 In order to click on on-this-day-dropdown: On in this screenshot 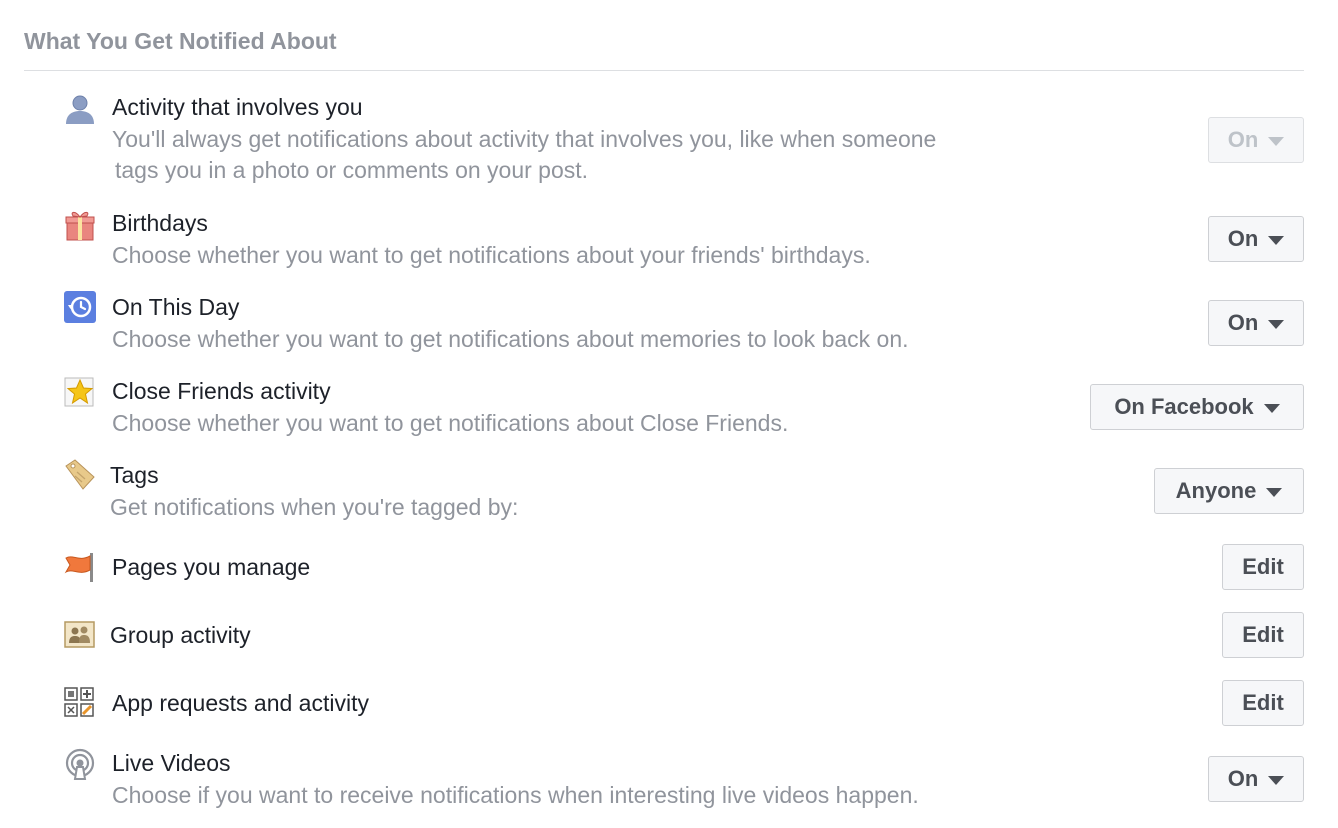, I will do `click(1256, 323)`.